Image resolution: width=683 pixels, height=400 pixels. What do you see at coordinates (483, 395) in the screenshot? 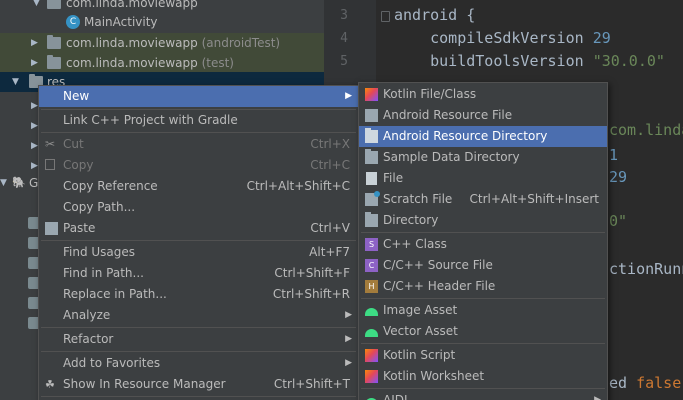
I see `menu-item-aidl: AIDL ▶` at bounding box center [483, 395].